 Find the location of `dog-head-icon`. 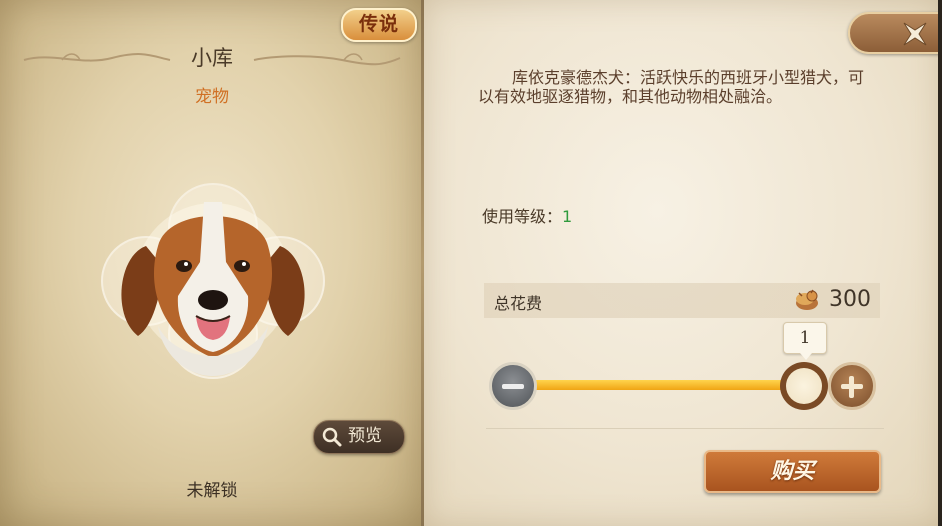

dog-head-icon is located at coordinates (213, 289).